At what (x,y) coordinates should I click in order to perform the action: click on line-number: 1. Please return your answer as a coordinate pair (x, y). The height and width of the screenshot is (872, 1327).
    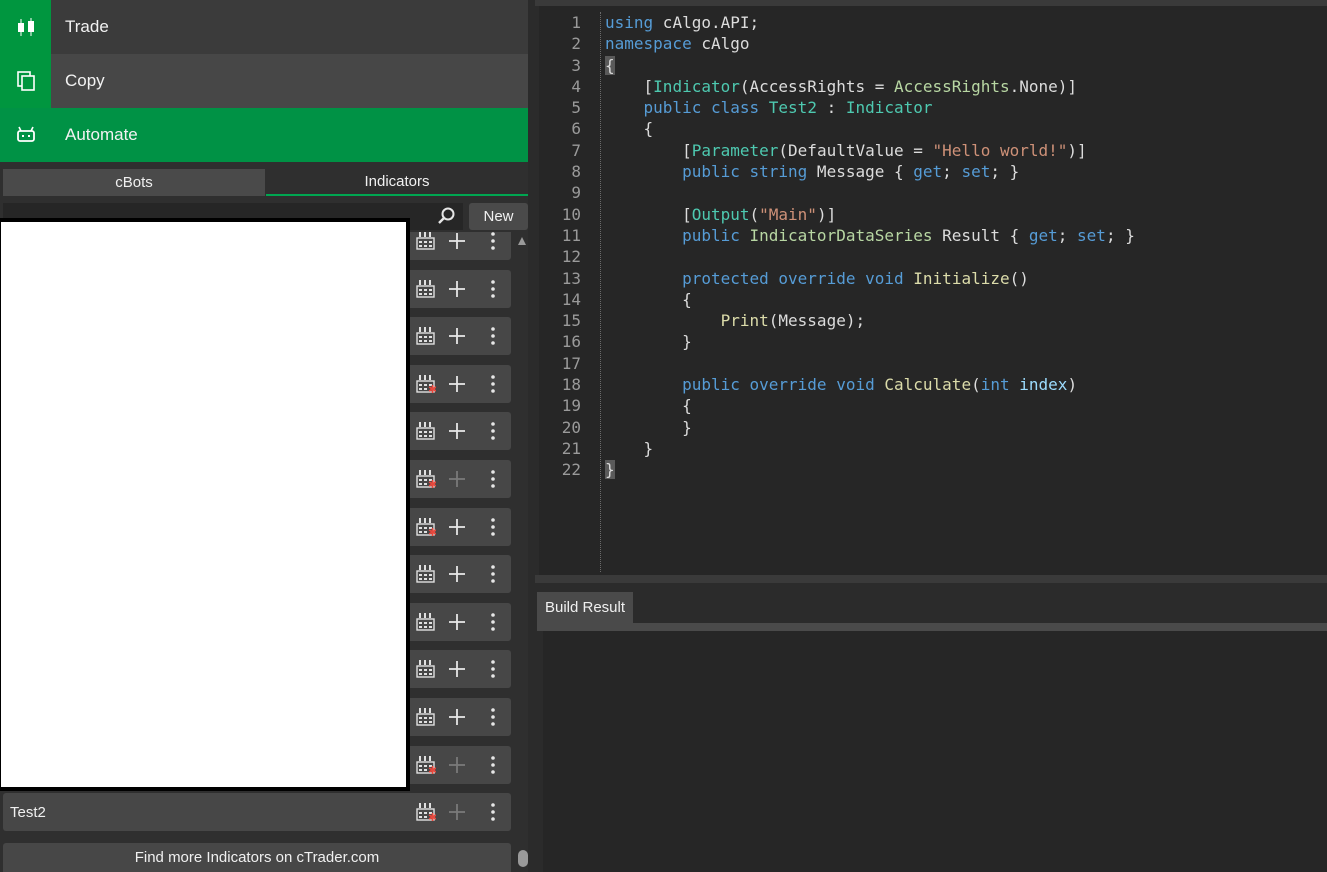
    Looking at the image, I should click on (576, 22).